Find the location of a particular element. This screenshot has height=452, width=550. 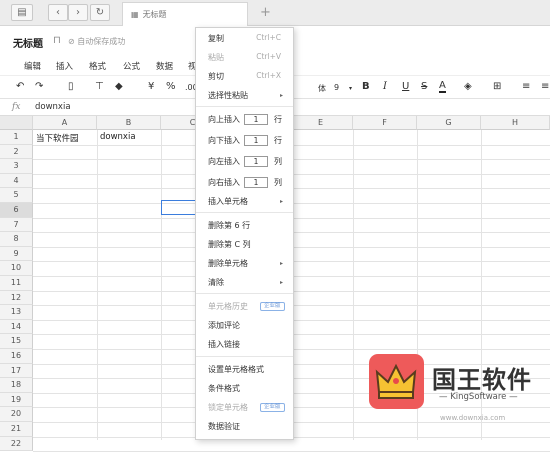

fill-color-icon: ◈ is located at coordinates (468, 86).